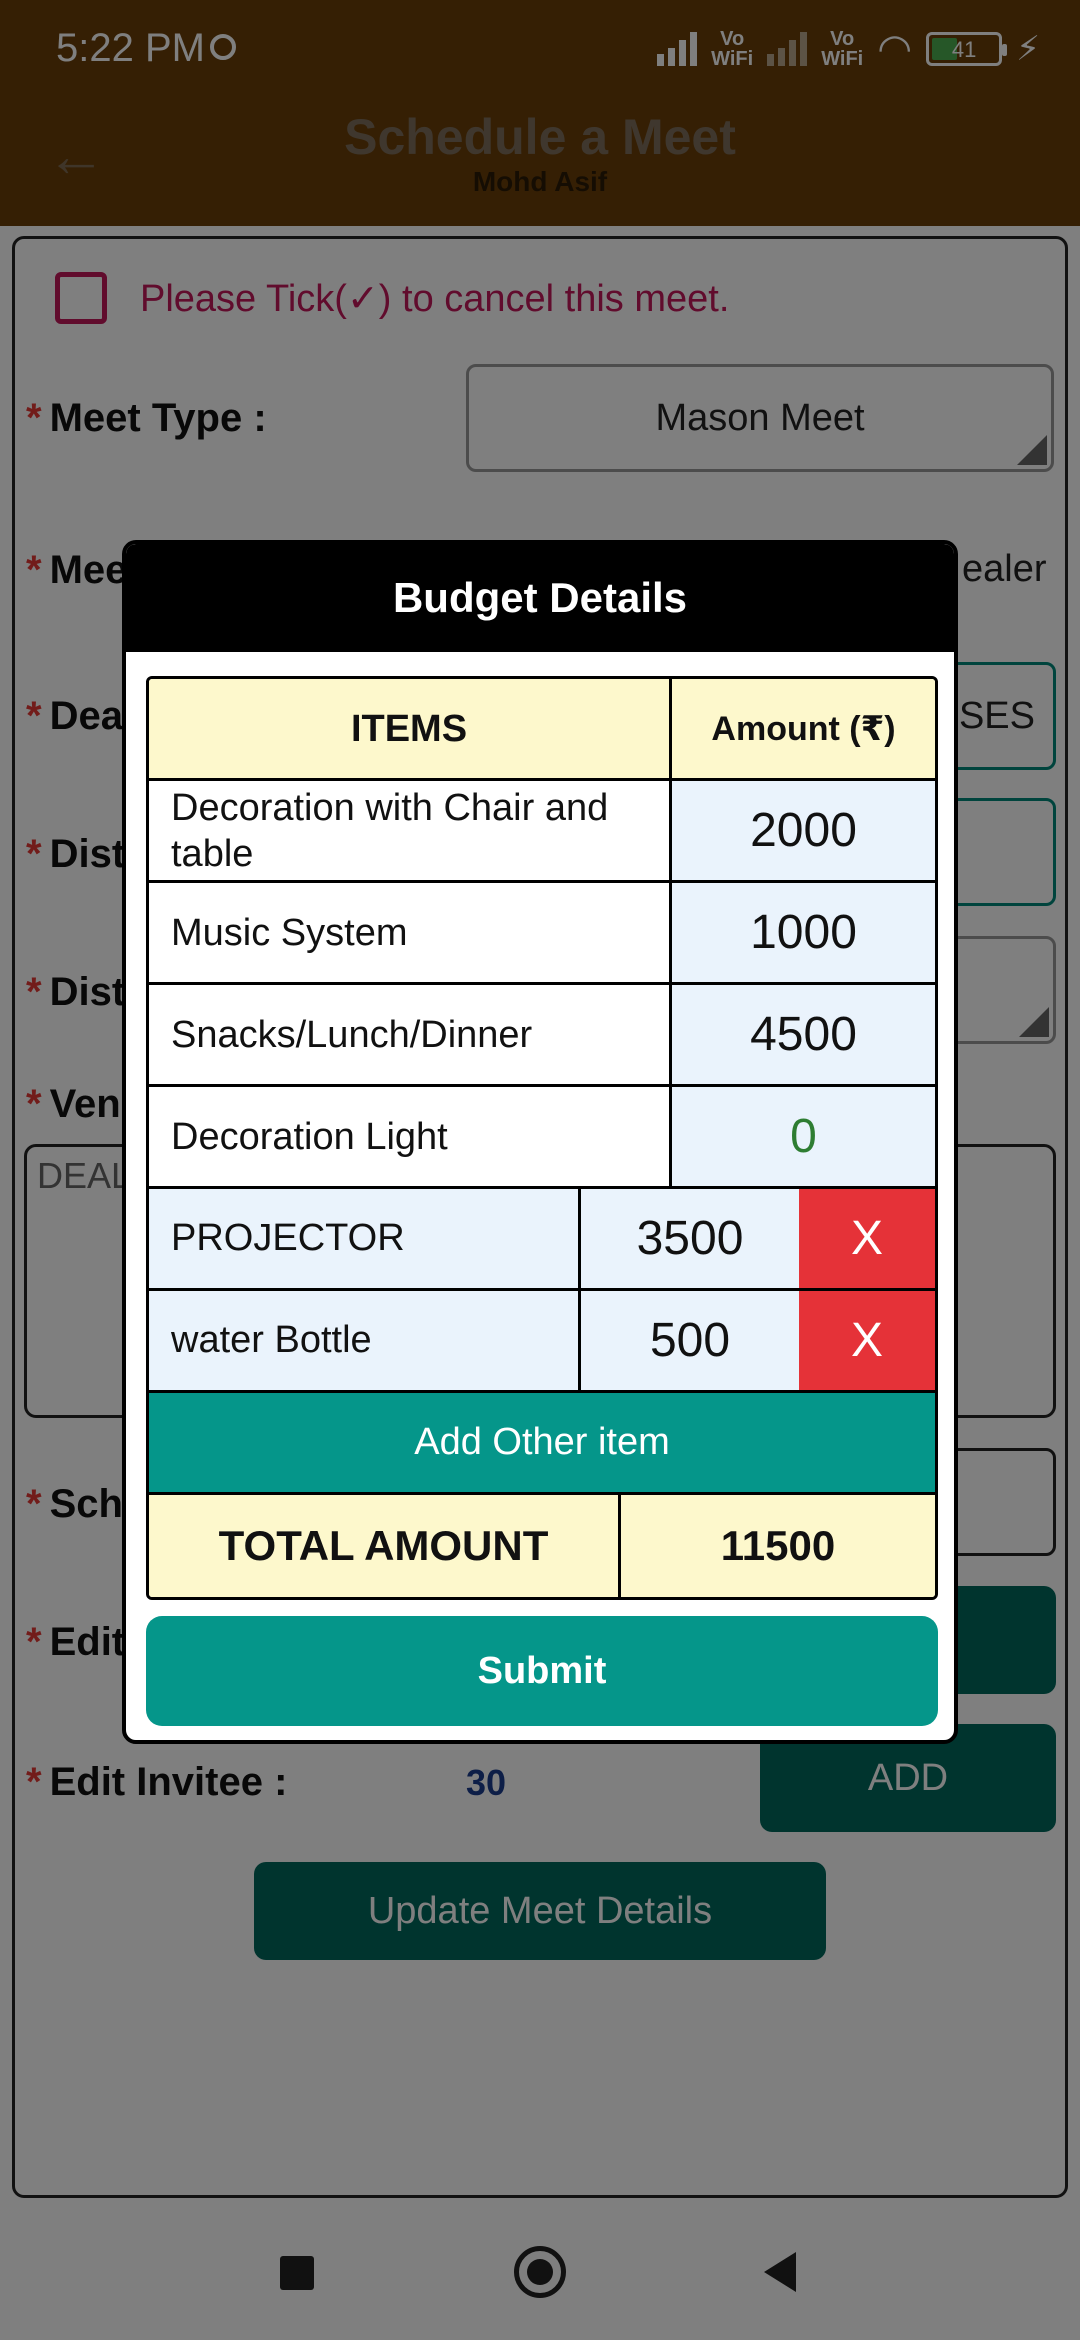 Image resolution: width=1080 pixels, height=2340 pixels. Describe the element at coordinates (410, 1136) in the screenshot. I see `item-name: Decoration Light` at that location.